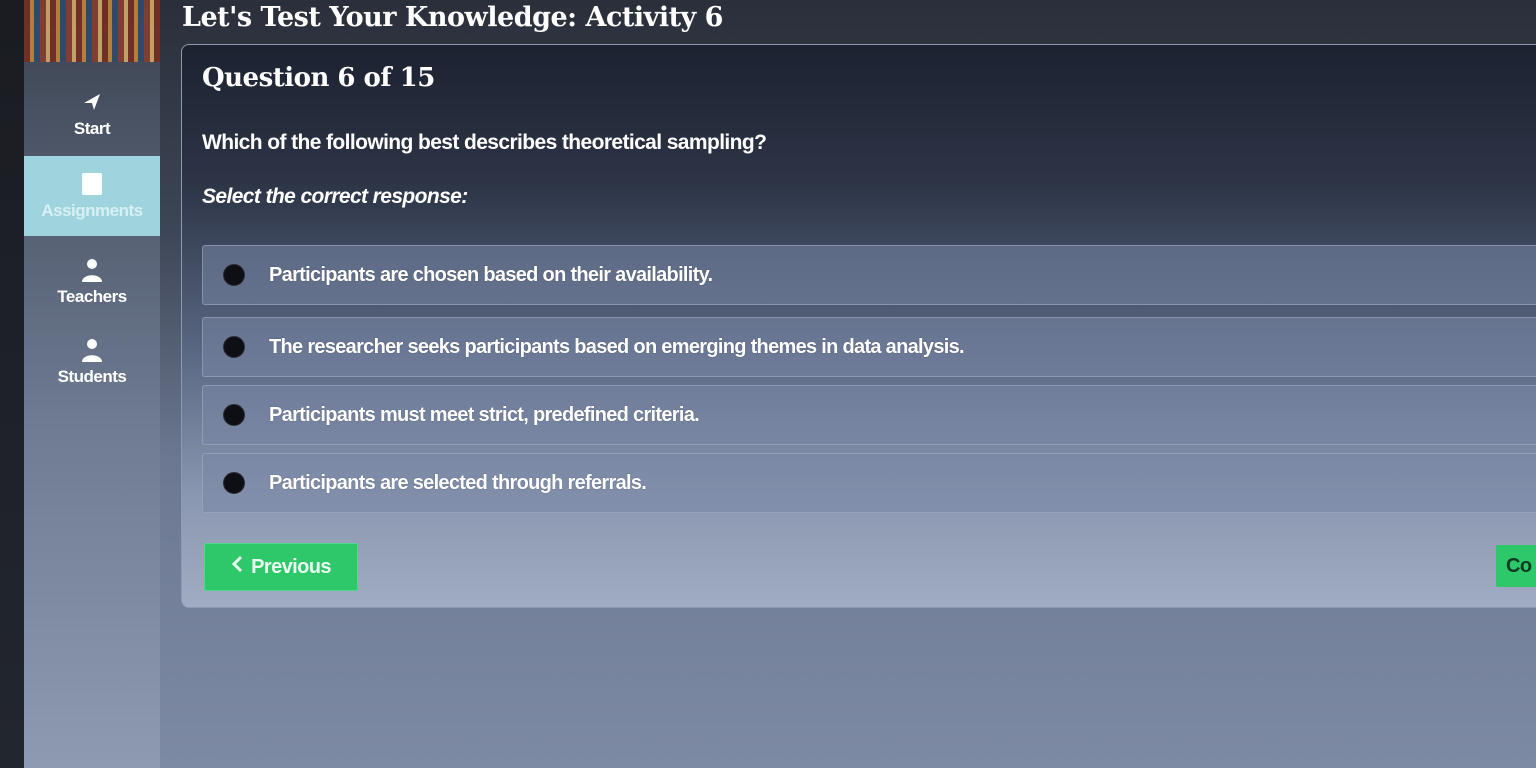 Image resolution: width=1536 pixels, height=768 pixels. I want to click on previous-button: Previous, so click(281, 567).